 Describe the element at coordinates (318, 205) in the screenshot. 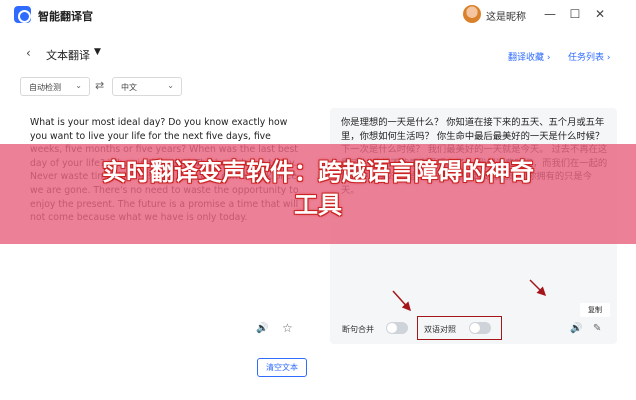

I see `banner-line-2: 工具` at that location.